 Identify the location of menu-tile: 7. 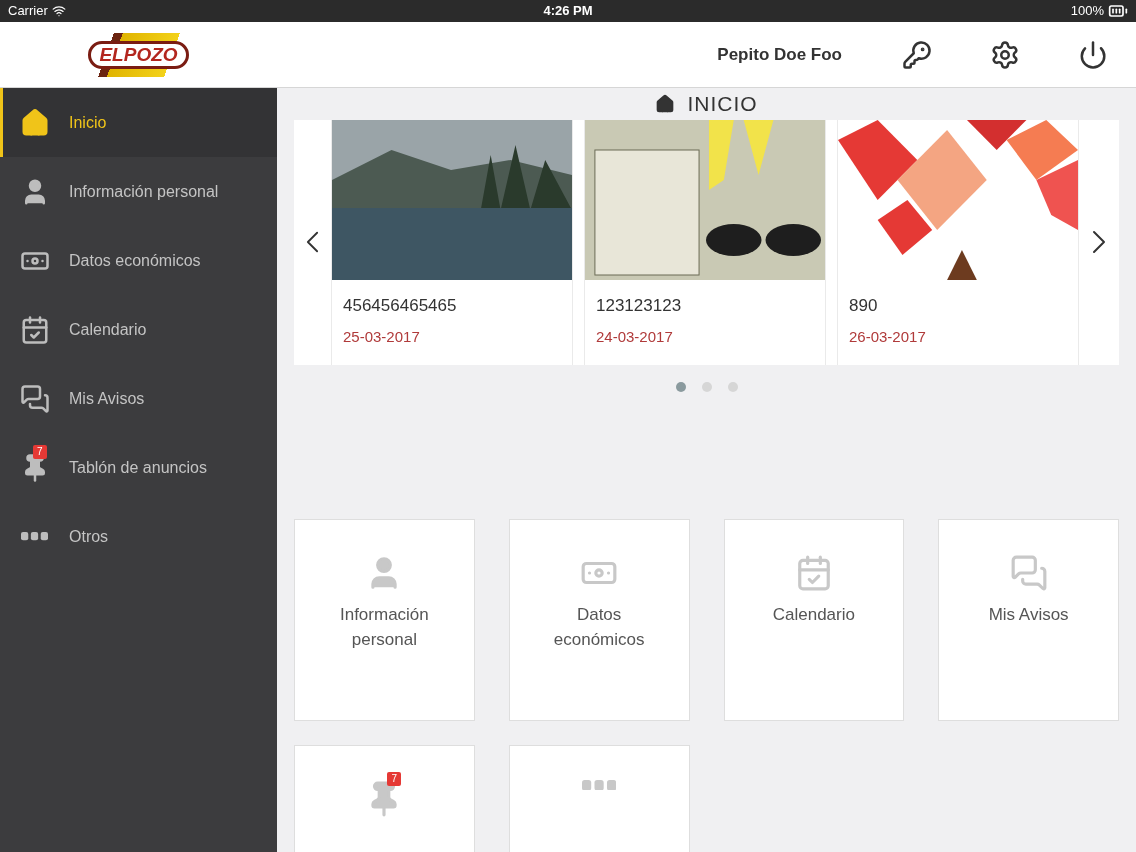
(384, 798).